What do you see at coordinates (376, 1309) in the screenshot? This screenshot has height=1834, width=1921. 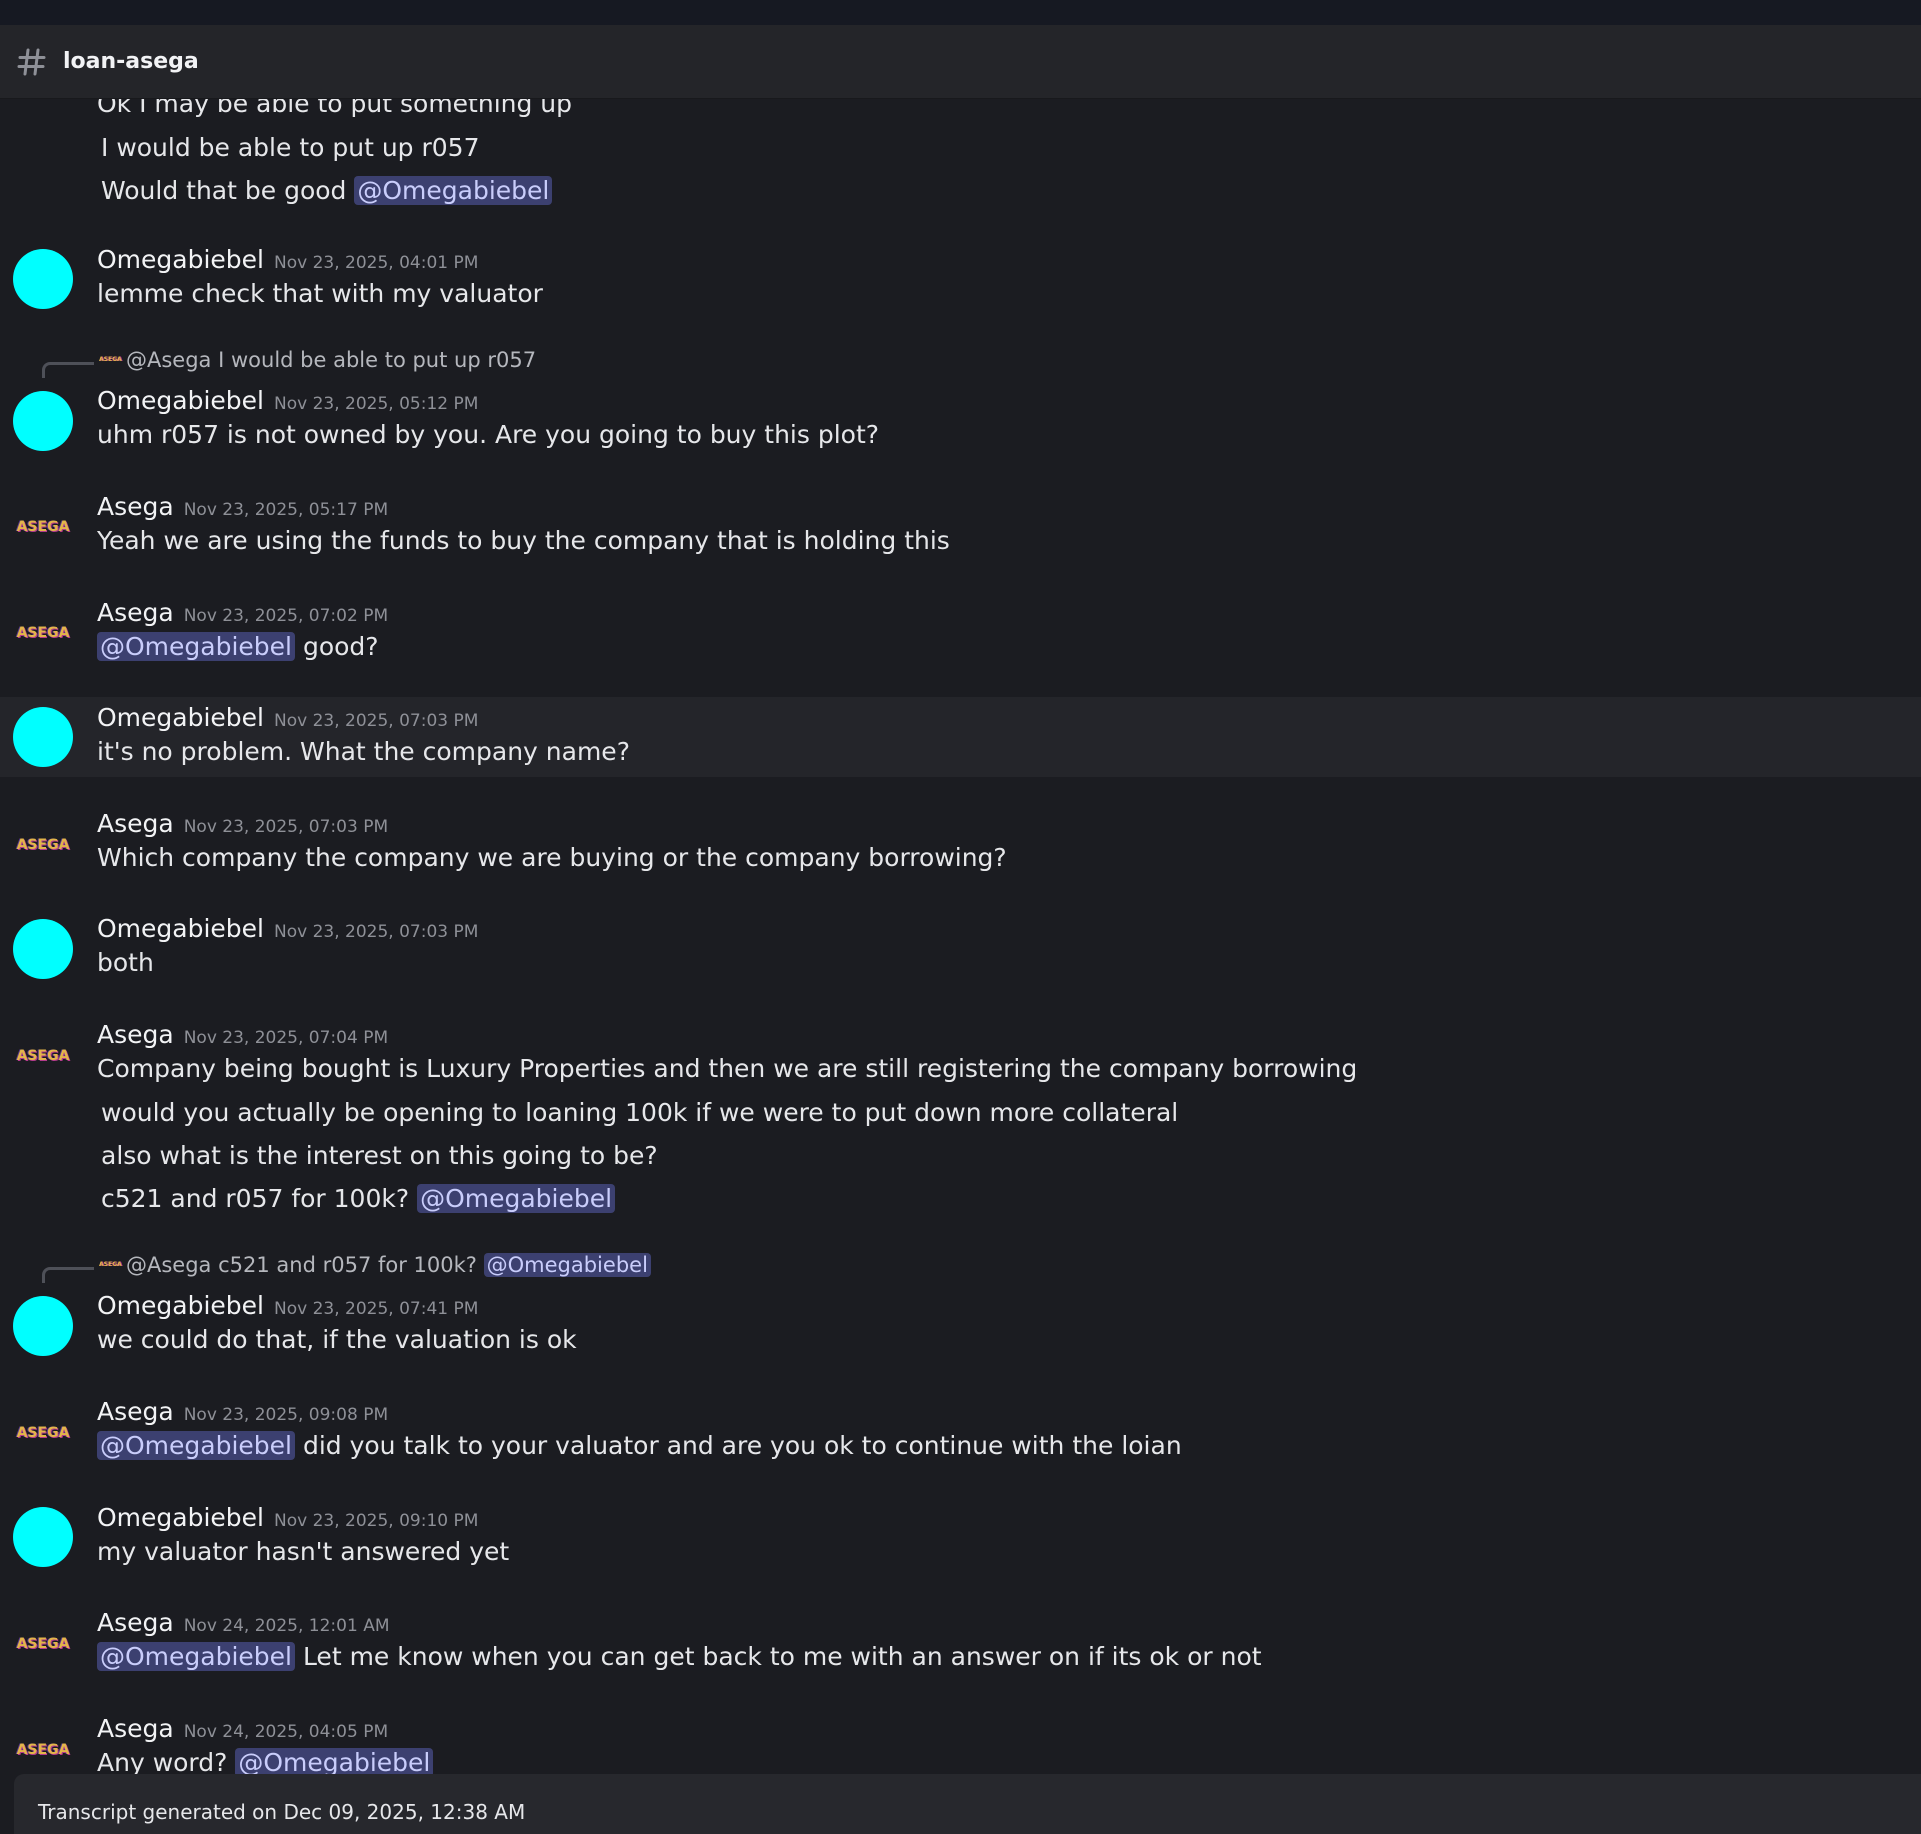 I see `timestamp: Nov 23, 2025, 07:41 PM` at bounding box center [376, 1309].